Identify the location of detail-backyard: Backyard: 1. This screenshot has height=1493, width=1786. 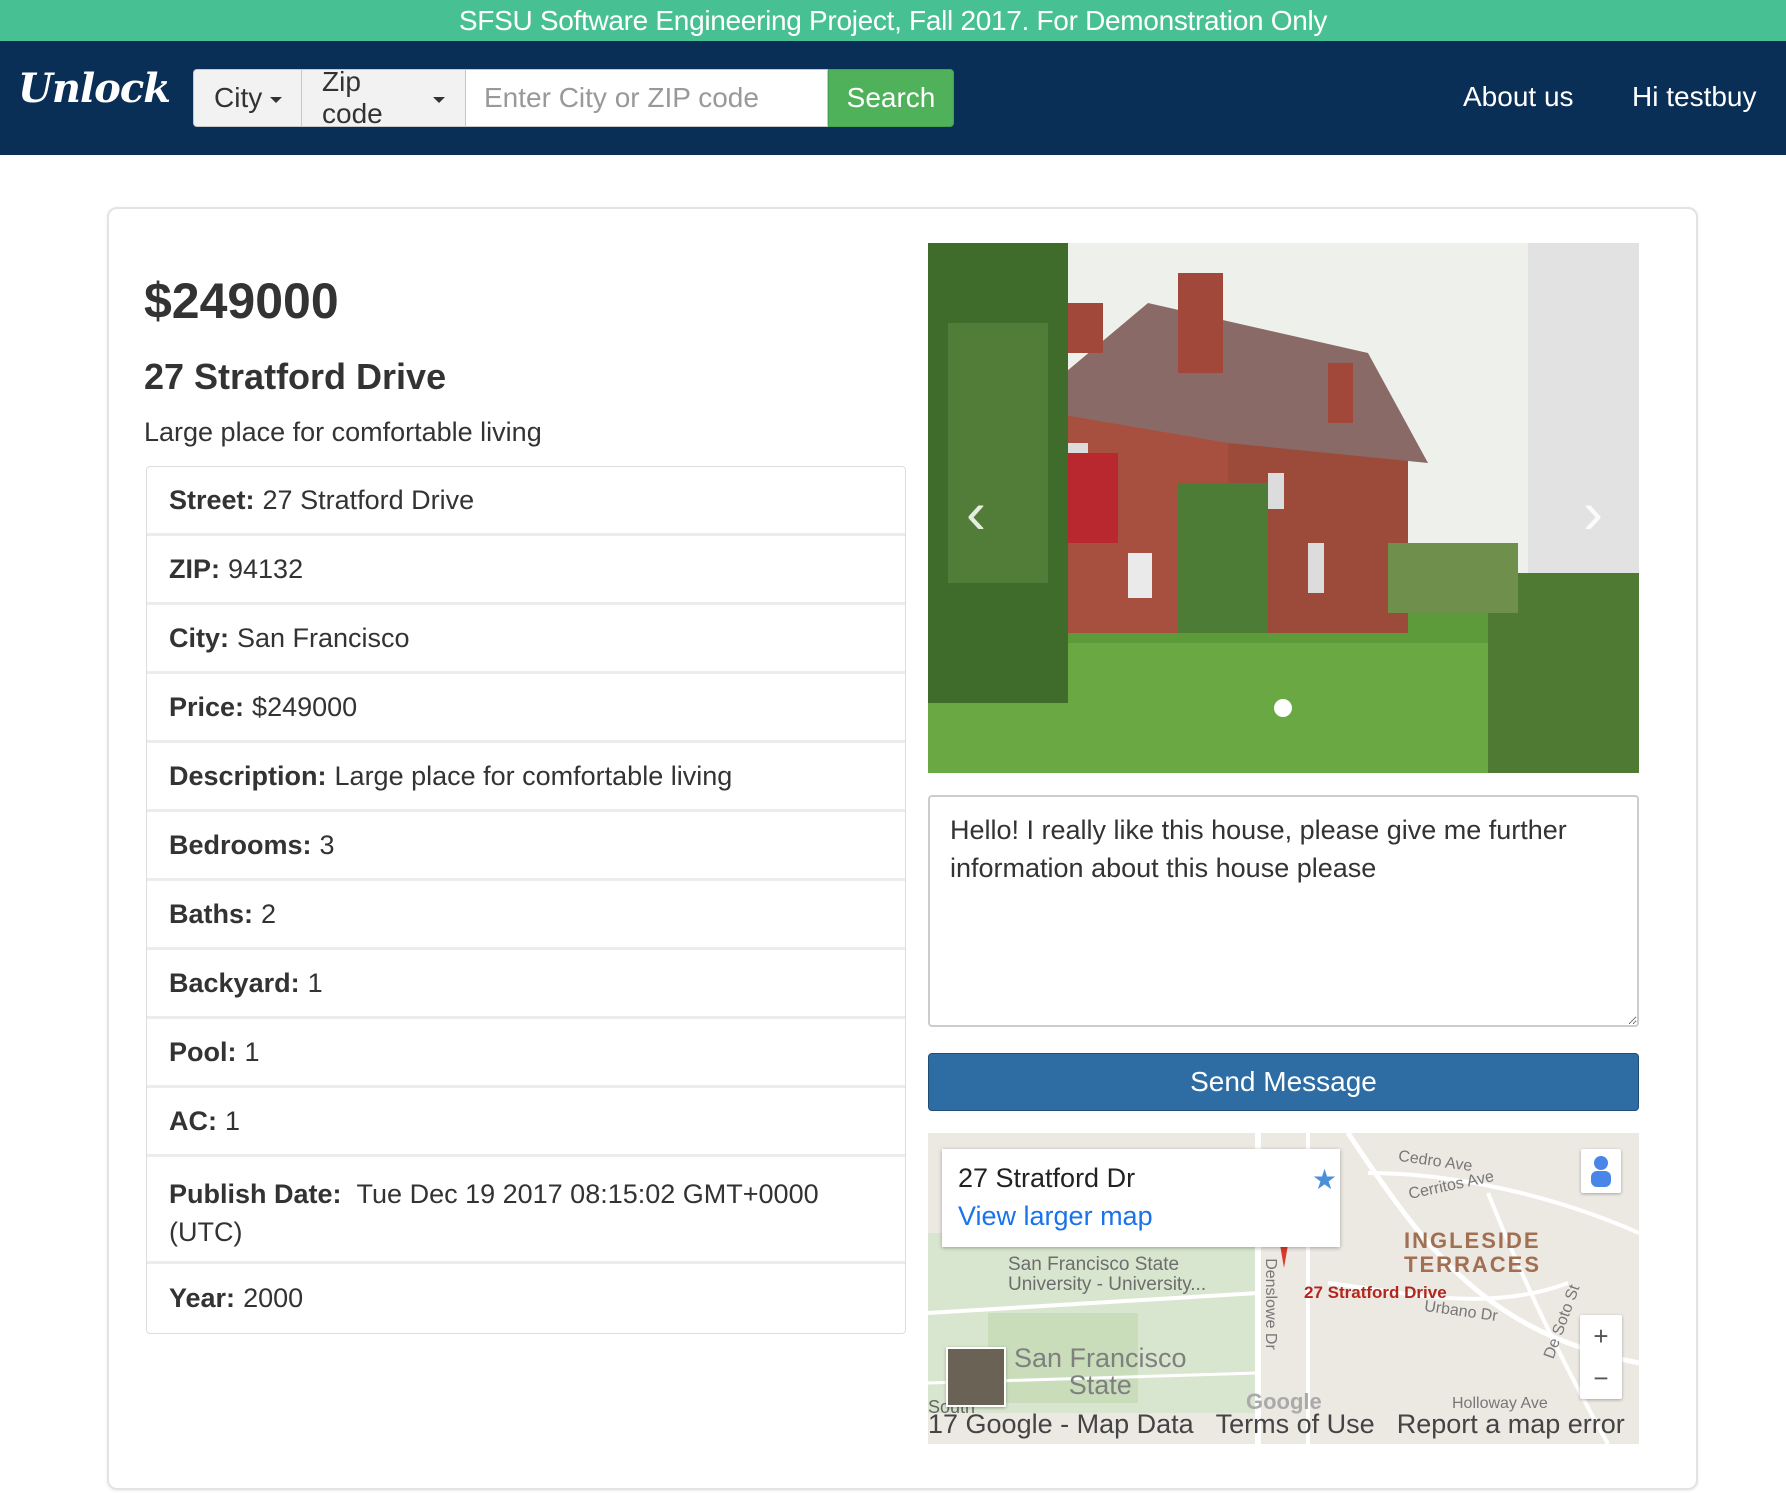
(526, 984).